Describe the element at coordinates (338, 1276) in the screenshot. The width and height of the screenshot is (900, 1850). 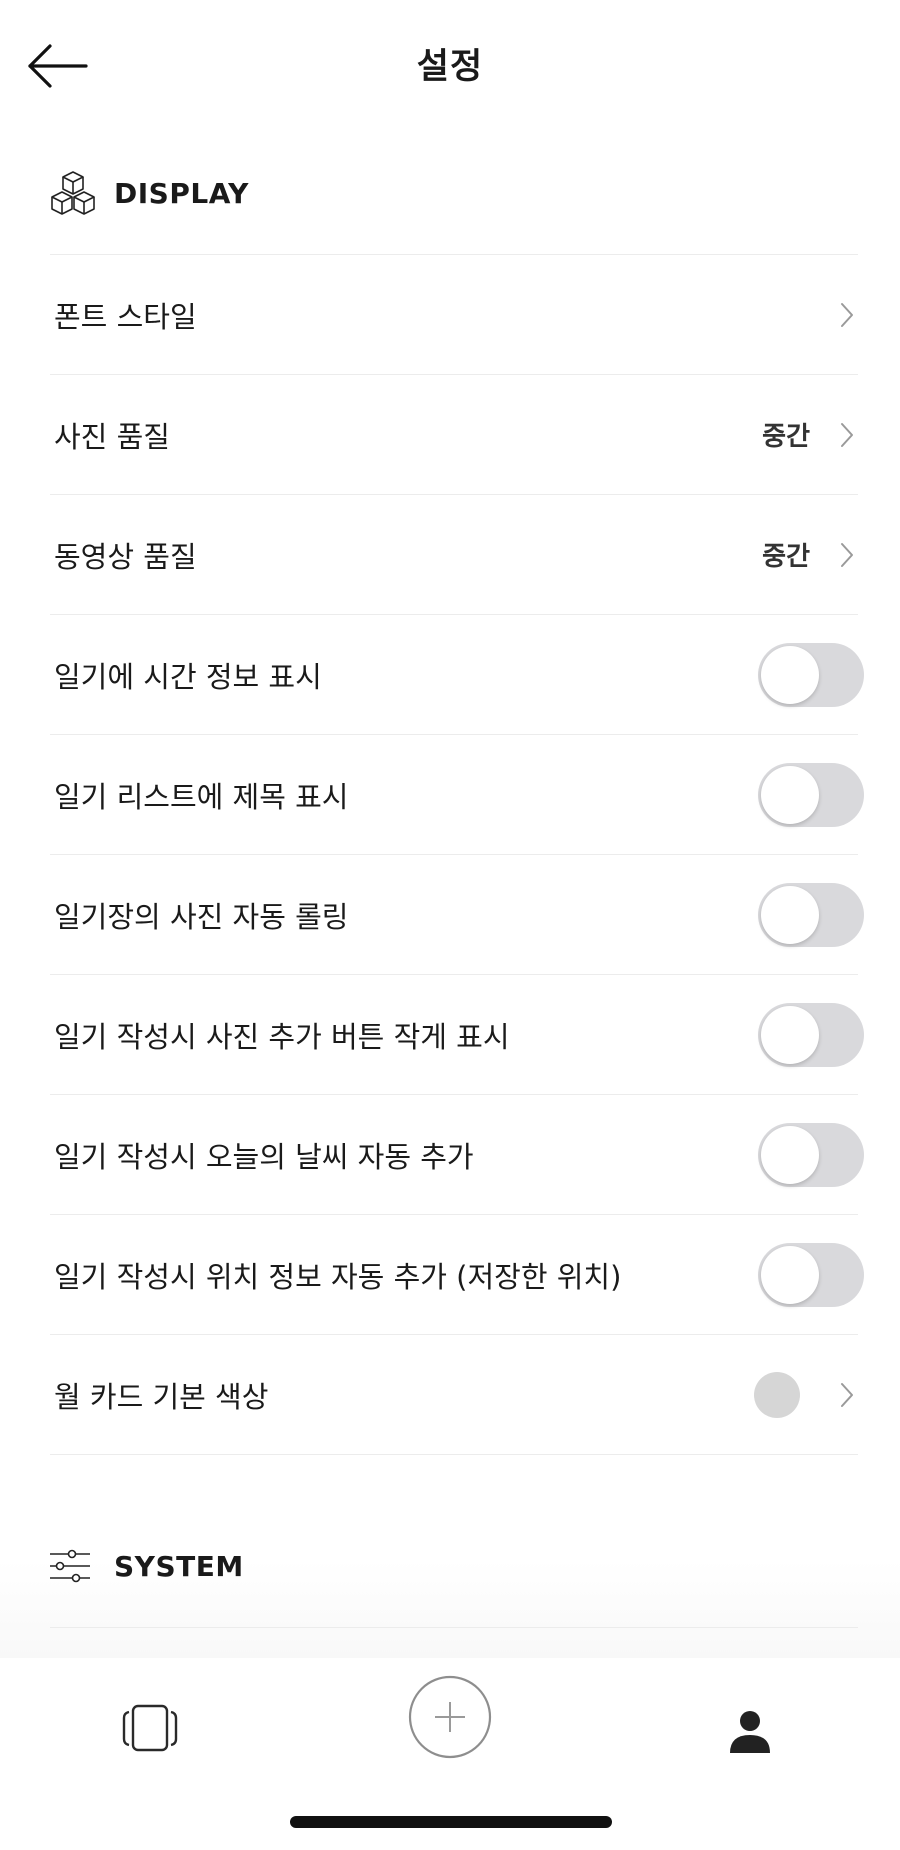
I see `row-label: 일기 작성시 위치 정보 자동 추가 (저장한 위치)` at that location.